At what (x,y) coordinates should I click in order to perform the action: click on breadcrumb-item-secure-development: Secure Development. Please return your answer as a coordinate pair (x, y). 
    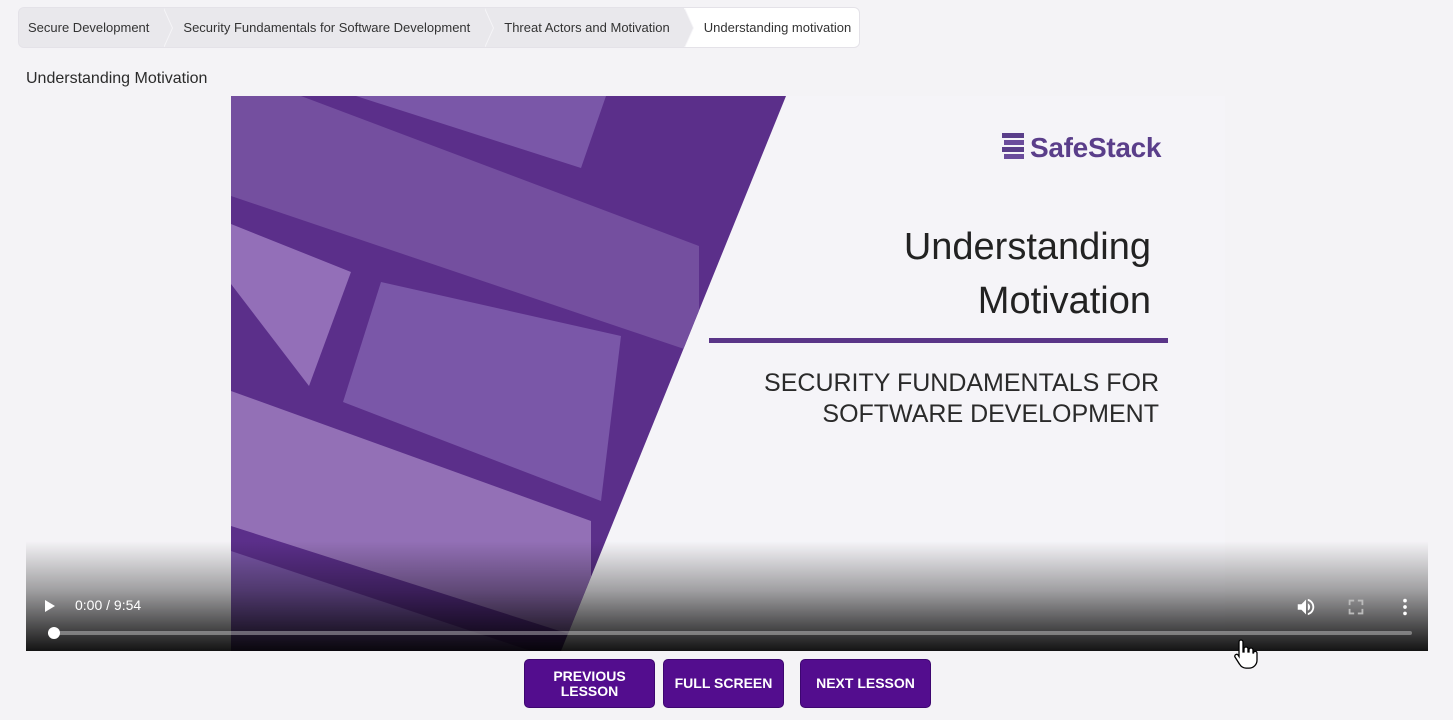
    Looking at the image, I should click on (96, 27).